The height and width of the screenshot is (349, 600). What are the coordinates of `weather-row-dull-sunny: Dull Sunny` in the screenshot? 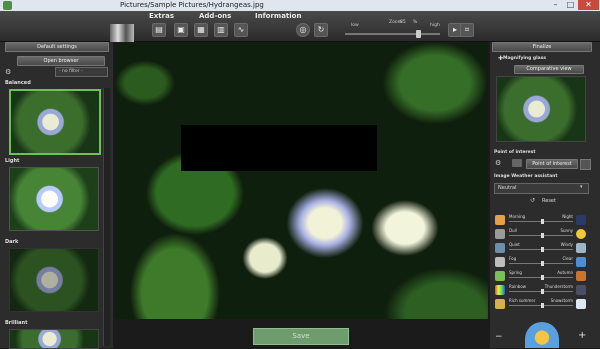 It's located at (540, 234).